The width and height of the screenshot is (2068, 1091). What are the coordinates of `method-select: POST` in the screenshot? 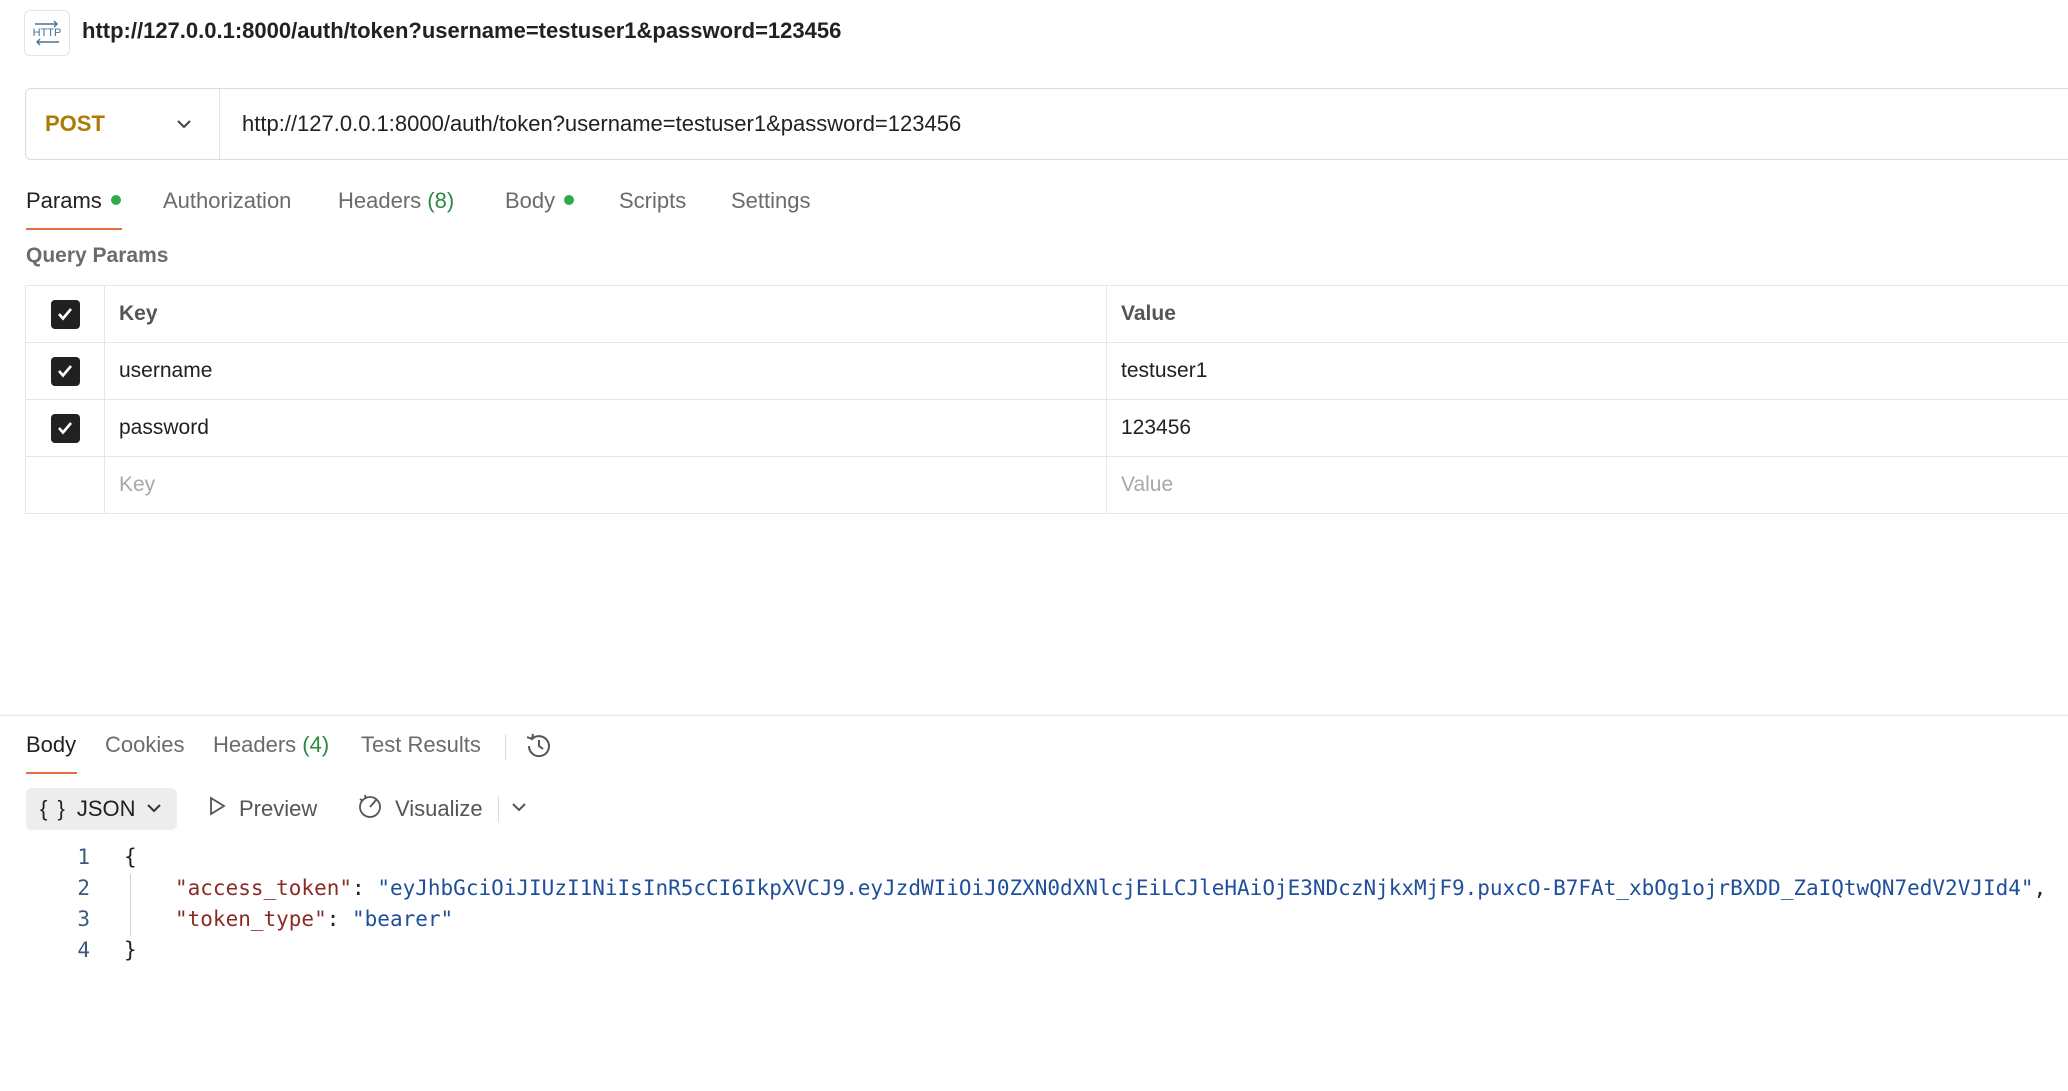 It's located at (123, 124).